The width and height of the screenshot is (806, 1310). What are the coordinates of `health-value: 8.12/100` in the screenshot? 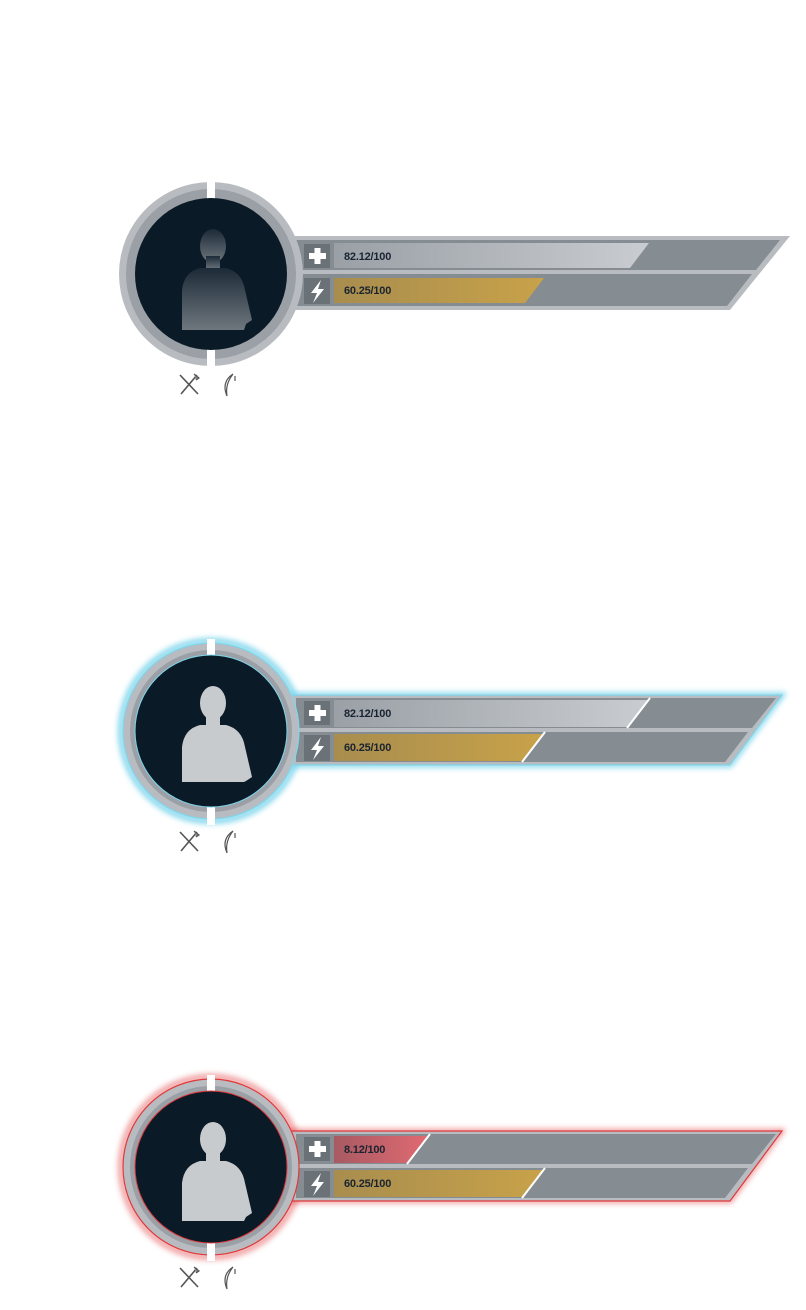 It's located at (365, 1150).